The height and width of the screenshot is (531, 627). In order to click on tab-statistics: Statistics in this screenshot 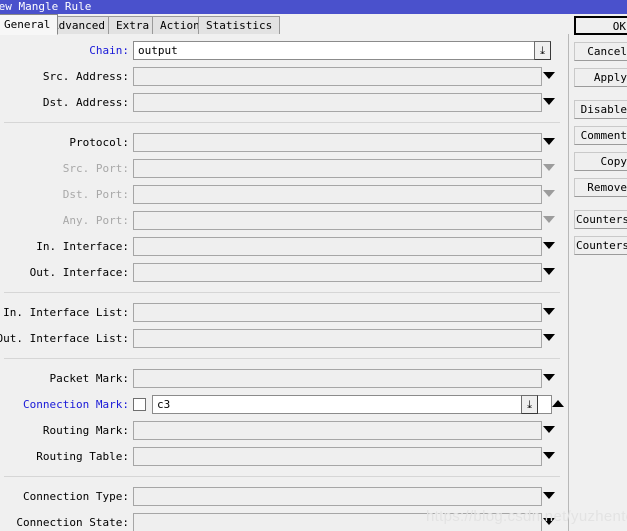, I will do `click(239, 25)`.